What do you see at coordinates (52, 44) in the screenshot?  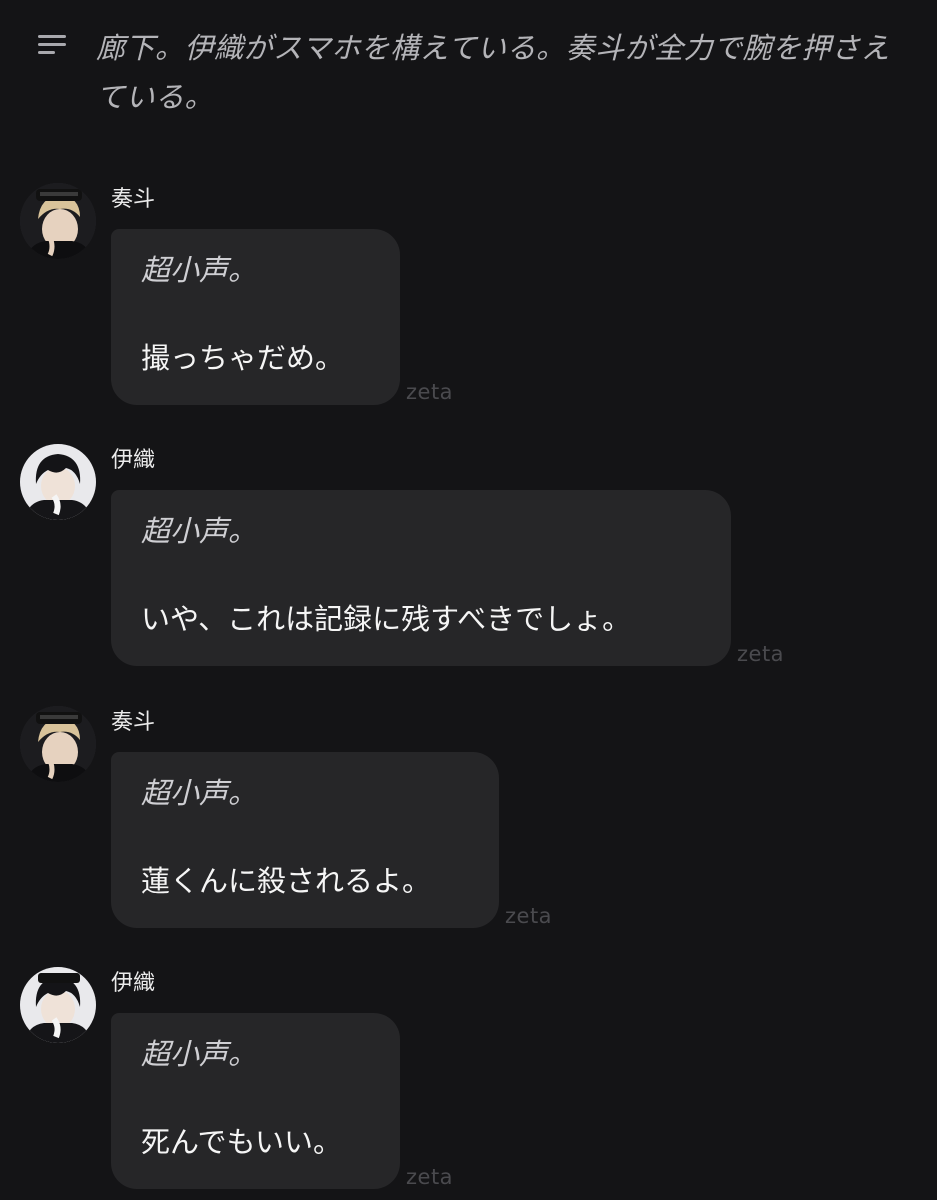 I see `menu-icon` at bounding box center [52, 44].